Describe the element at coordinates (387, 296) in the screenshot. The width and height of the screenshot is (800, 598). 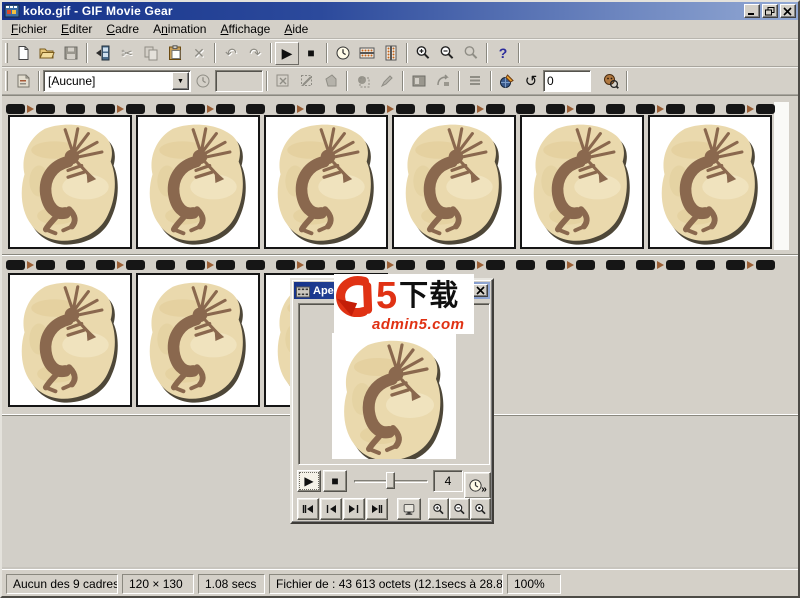
I see `watermark-number: 5` at that location.